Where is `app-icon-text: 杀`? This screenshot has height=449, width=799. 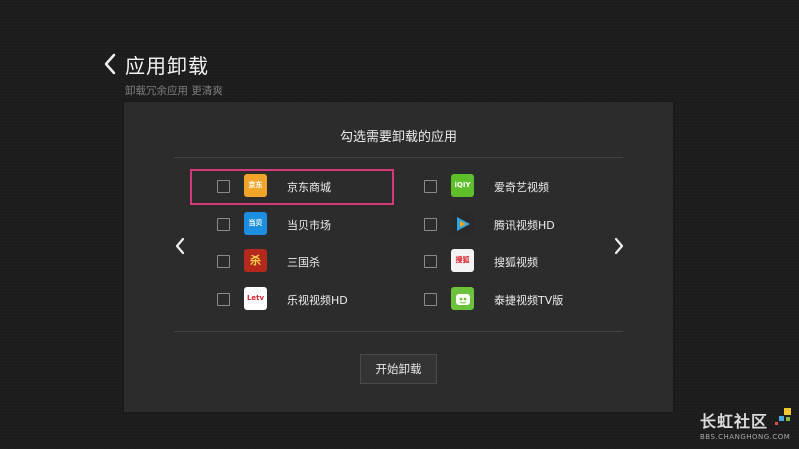 app-icon-text: 杀 is located at coordinates (255, 260).